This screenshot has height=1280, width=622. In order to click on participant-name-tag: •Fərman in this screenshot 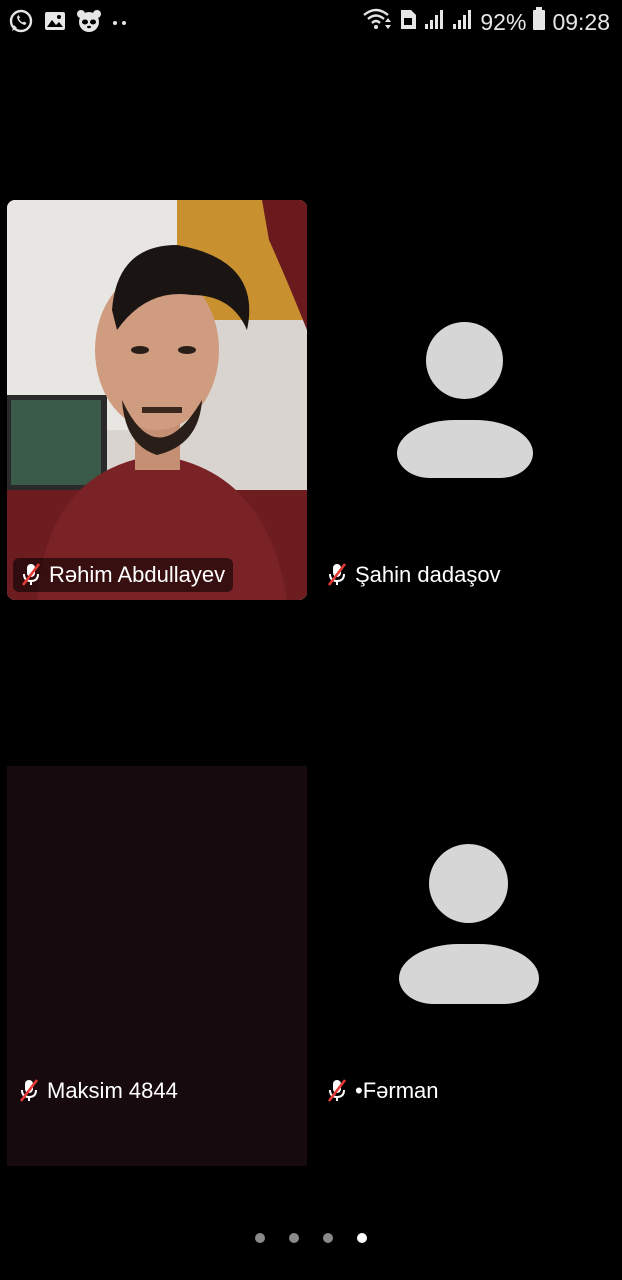, I will do `click(382, 1091)`.